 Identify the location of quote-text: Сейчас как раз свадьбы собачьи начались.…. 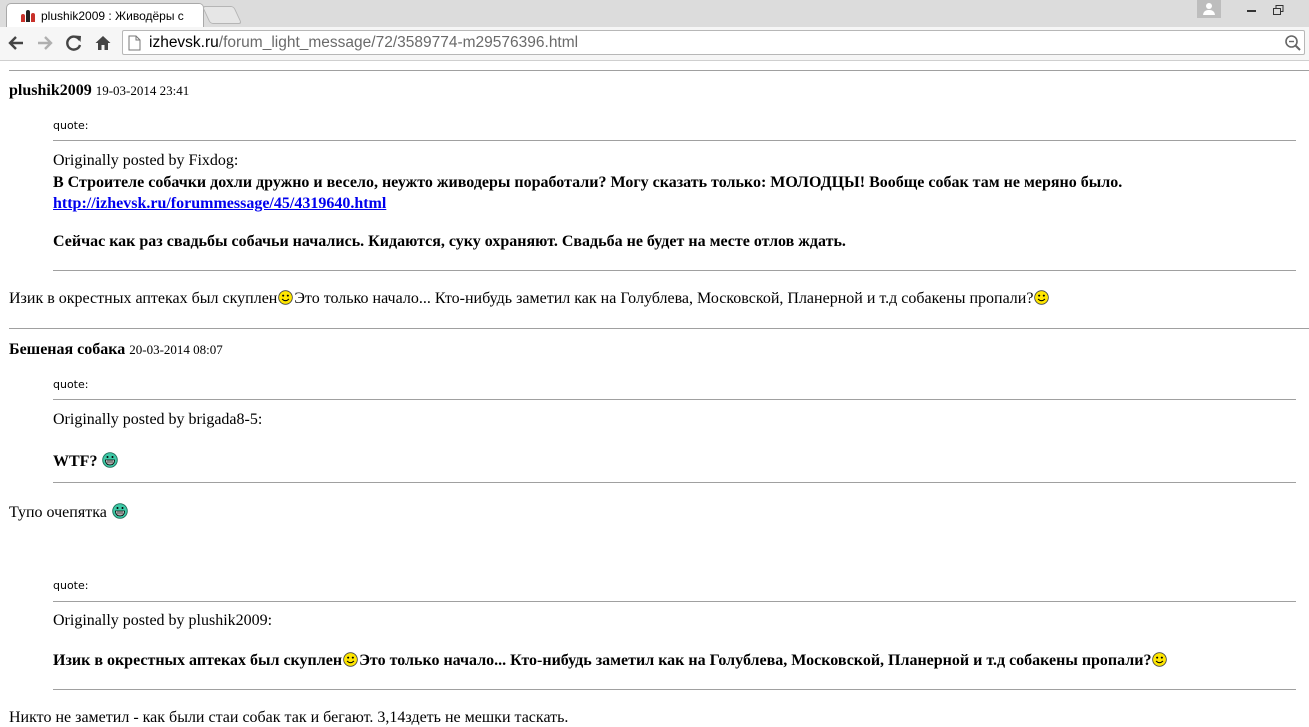
(449, 241).